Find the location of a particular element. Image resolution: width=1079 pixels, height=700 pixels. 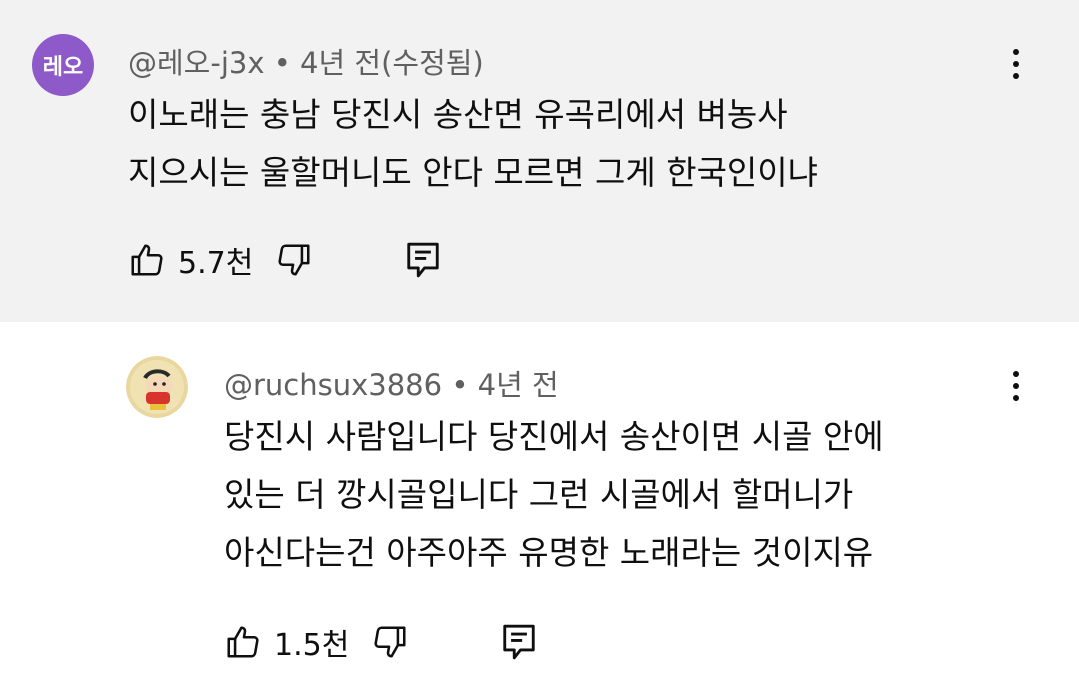

timestamp: 4년 전 is located at coordinates (518, 385).